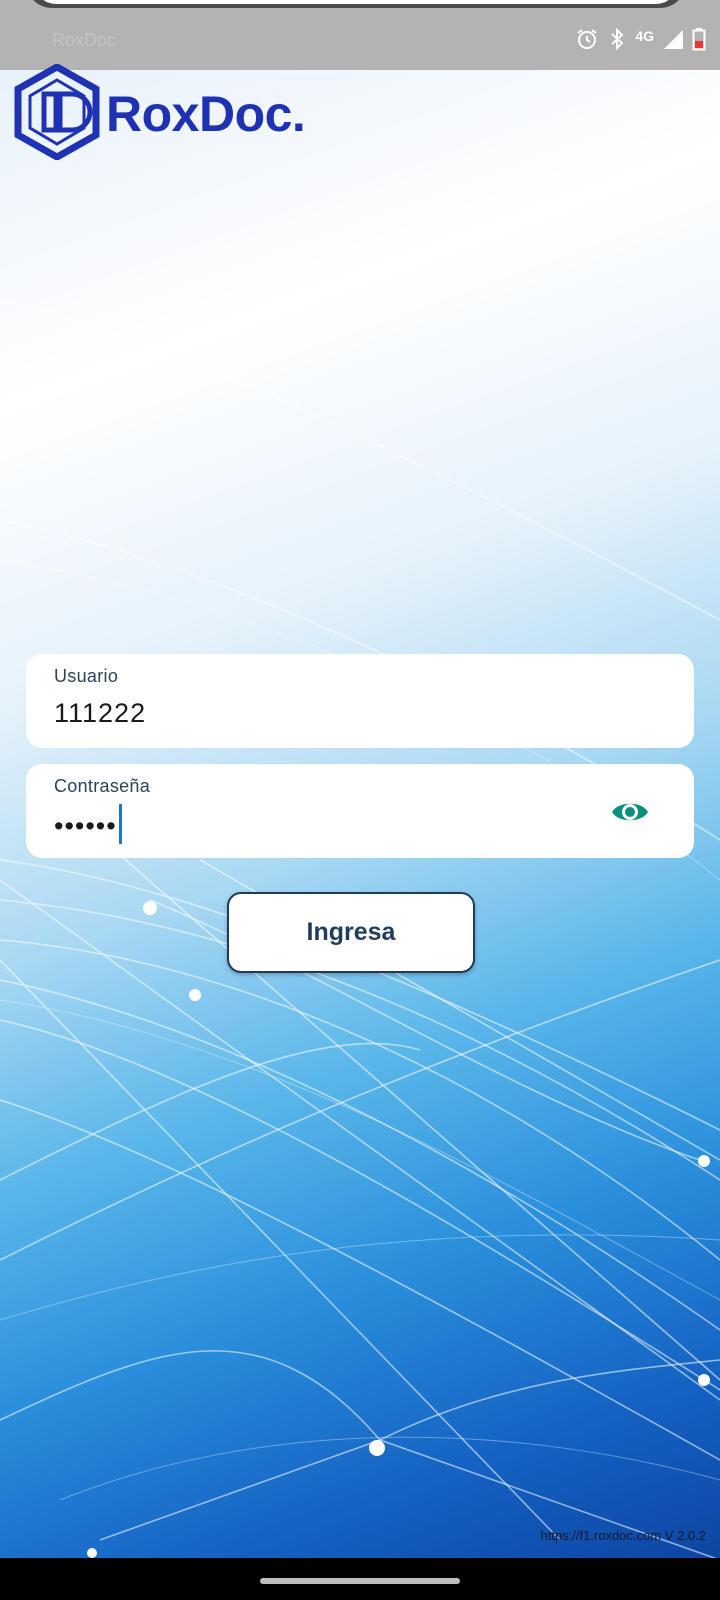 The image size is (720, 1600). What do you see at coordinates (356, 2) in the screenshot?
I see `app-preview-inner` at bounding box center [356, 2].